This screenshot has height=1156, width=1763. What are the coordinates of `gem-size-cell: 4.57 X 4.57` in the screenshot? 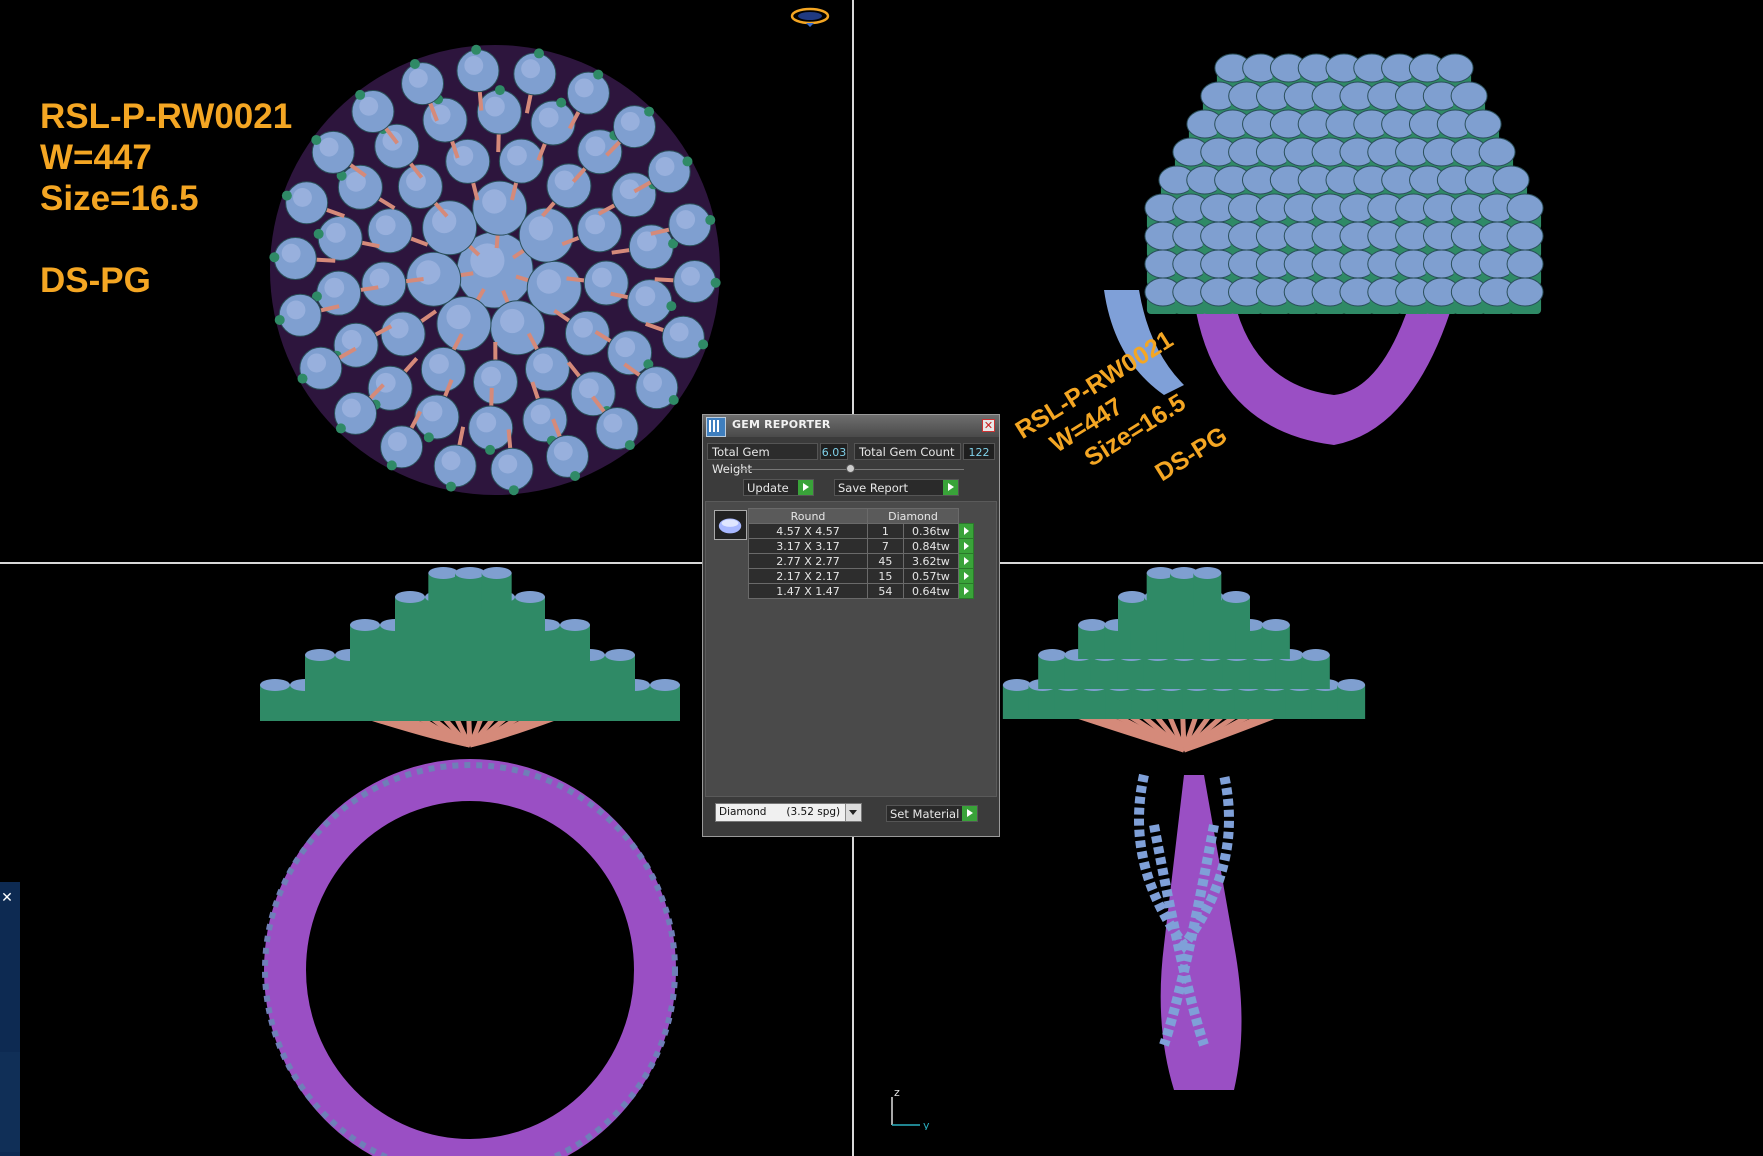 It's located at (808, 531).